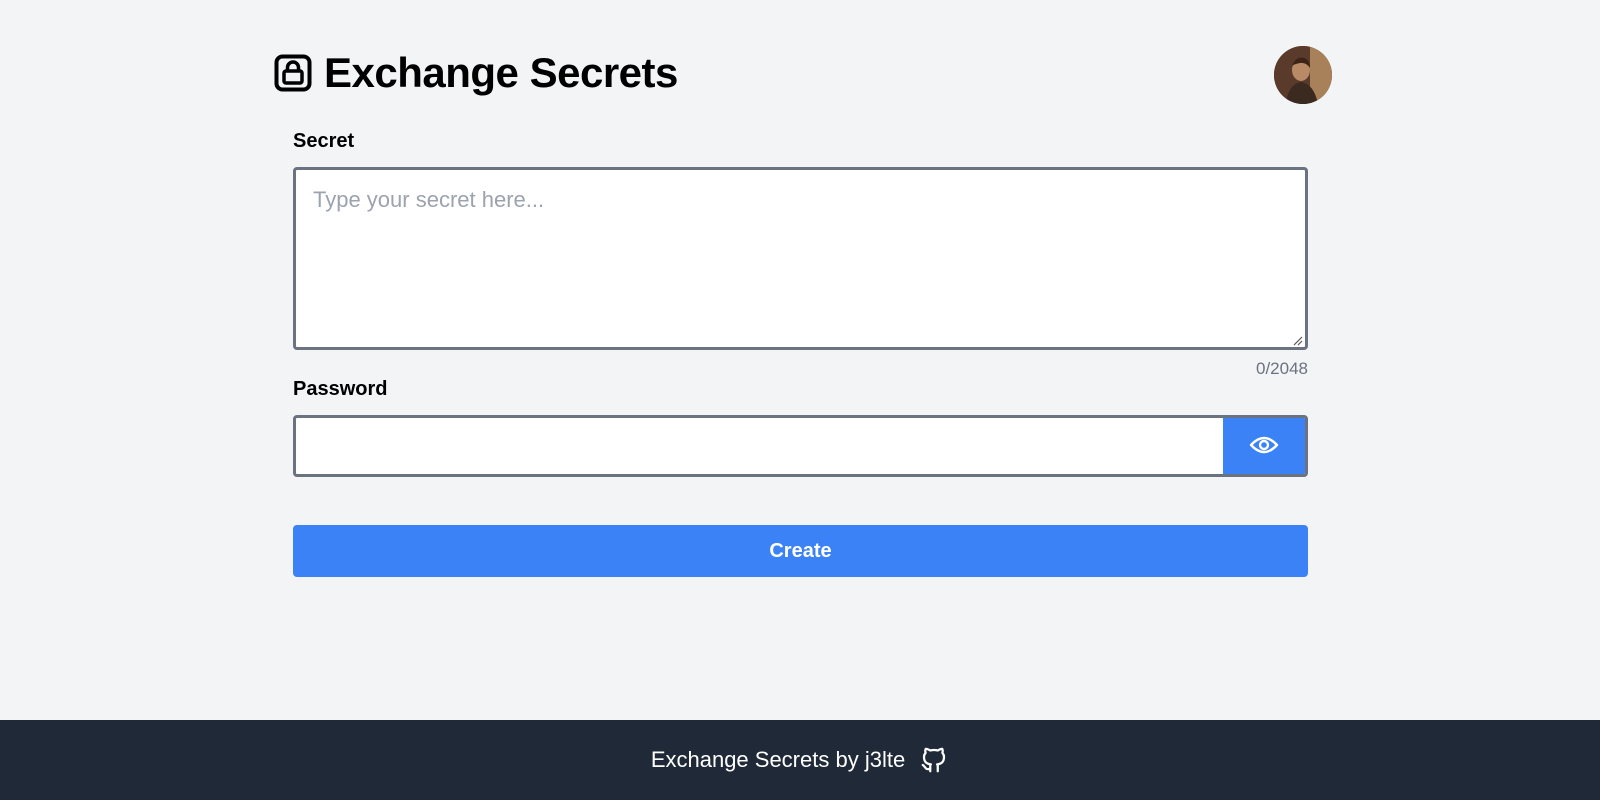 The width and height of the screenshot is (1600, 800). Describe the element at coordinates (800, 551) in the screenshot. I see `create-button: Create` at that location.